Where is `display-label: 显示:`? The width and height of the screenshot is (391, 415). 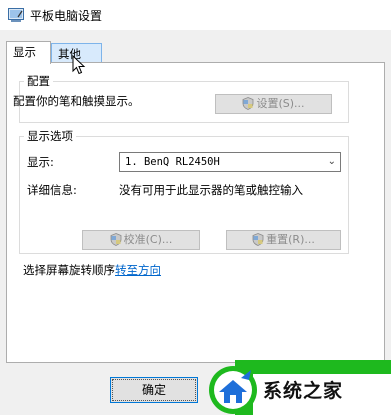 display-label: 显示: is located at coordinates (40, 162).